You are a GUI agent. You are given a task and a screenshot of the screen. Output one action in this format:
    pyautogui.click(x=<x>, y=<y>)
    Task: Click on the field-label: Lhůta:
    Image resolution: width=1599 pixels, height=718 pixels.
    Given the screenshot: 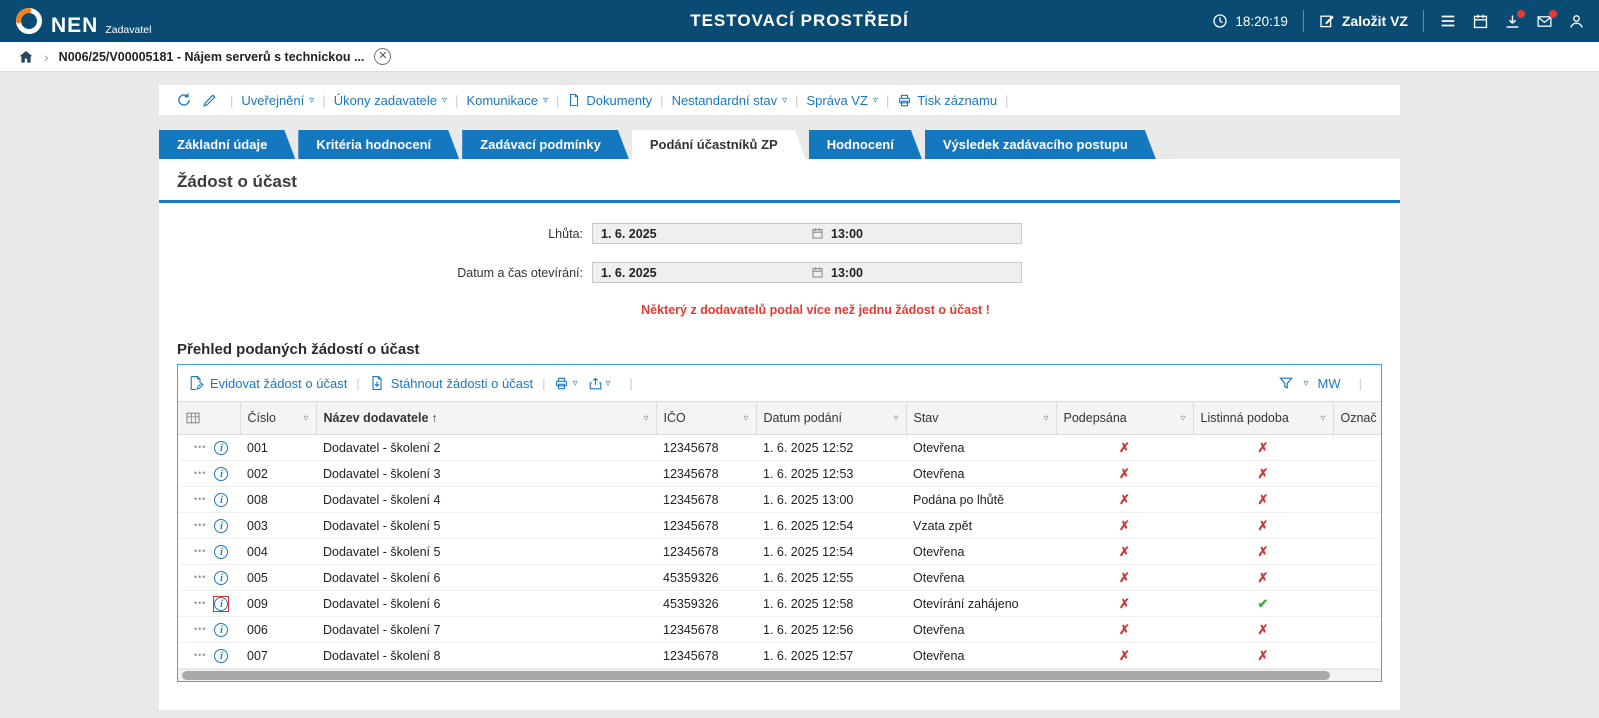 What is the action you would take?
    pyautogui.click(x=565, y=233)
    